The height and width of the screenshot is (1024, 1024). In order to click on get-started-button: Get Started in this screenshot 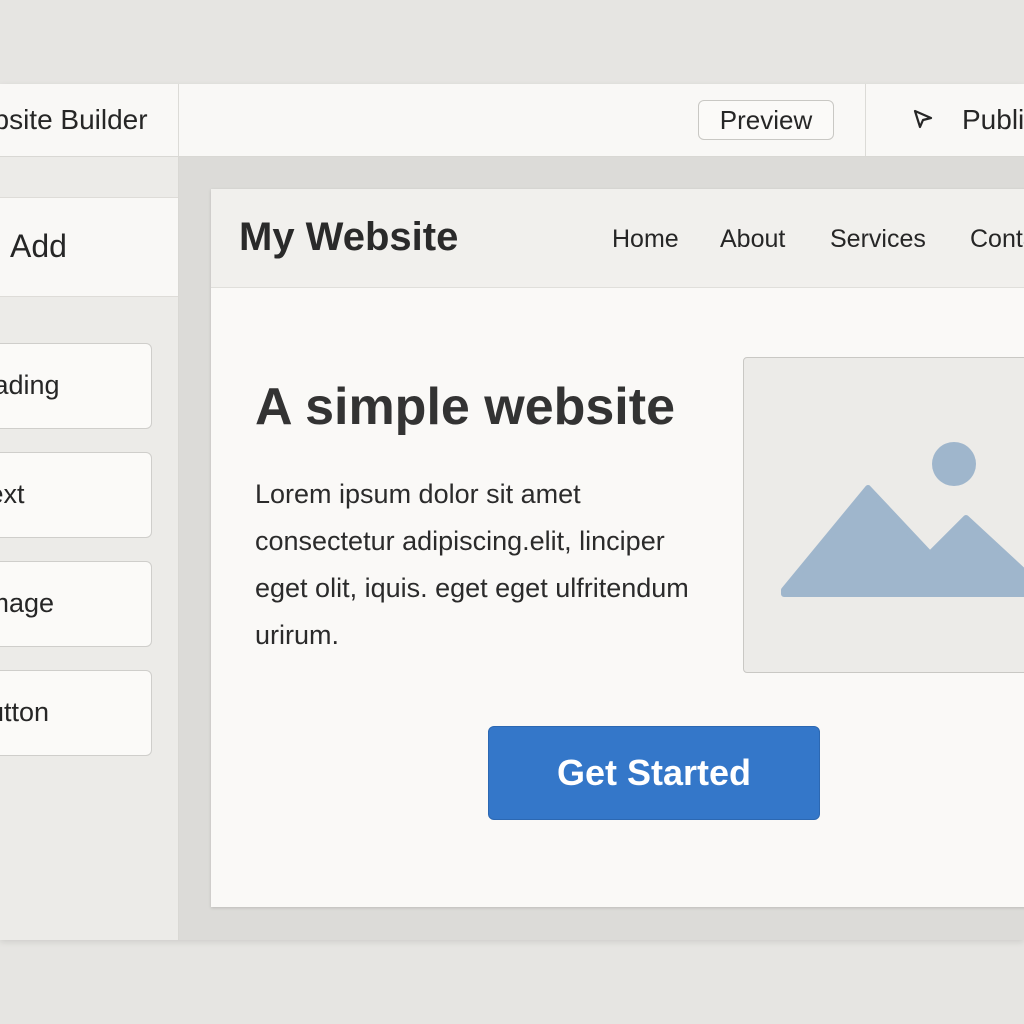, I will do `click(654, 773)`.